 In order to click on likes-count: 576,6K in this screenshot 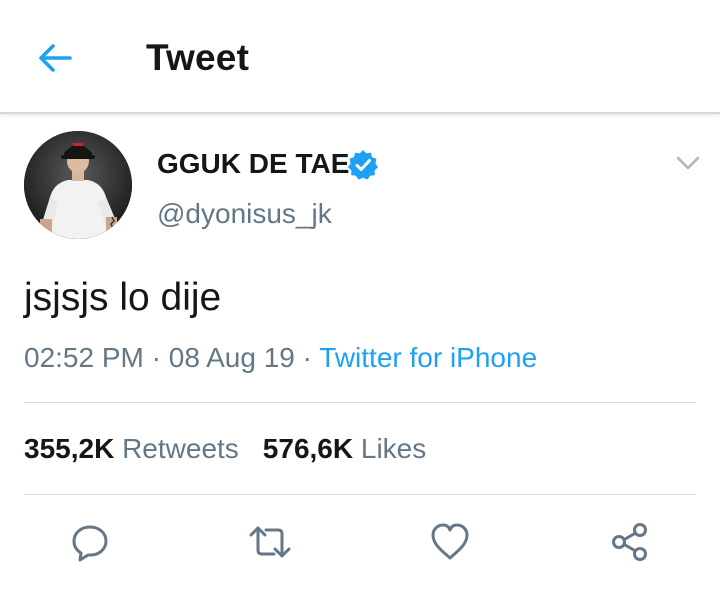, I will do `click(308, 448)`.